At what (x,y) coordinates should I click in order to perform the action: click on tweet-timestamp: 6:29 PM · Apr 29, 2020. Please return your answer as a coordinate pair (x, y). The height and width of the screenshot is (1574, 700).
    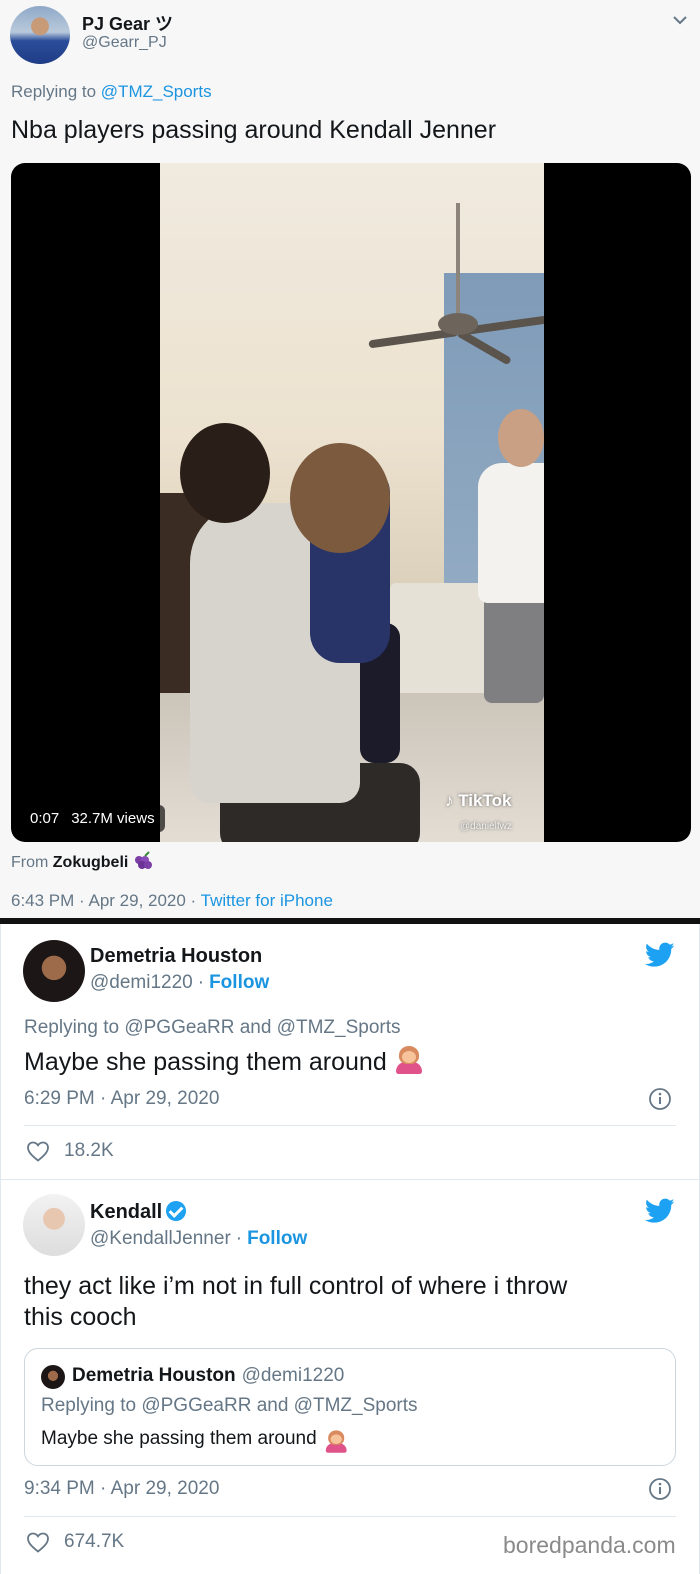
    Looking at the image, I should click on (121, 1099).